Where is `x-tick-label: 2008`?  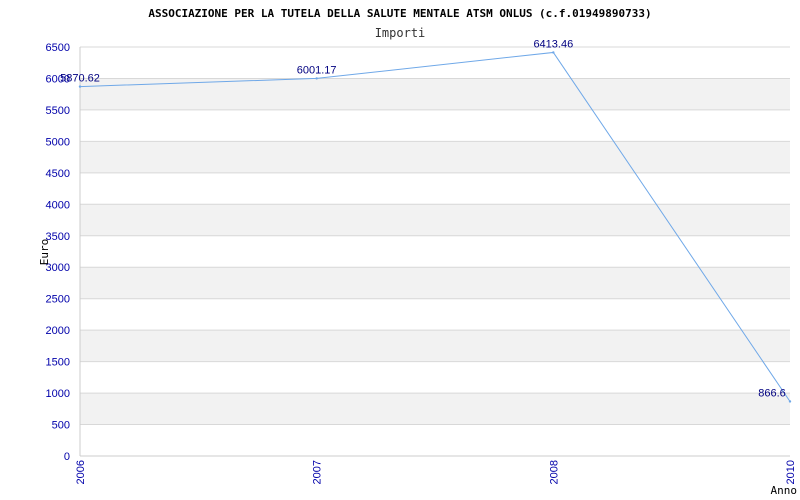 x-tick-label: 2008 is located at coordinates (554, 472).